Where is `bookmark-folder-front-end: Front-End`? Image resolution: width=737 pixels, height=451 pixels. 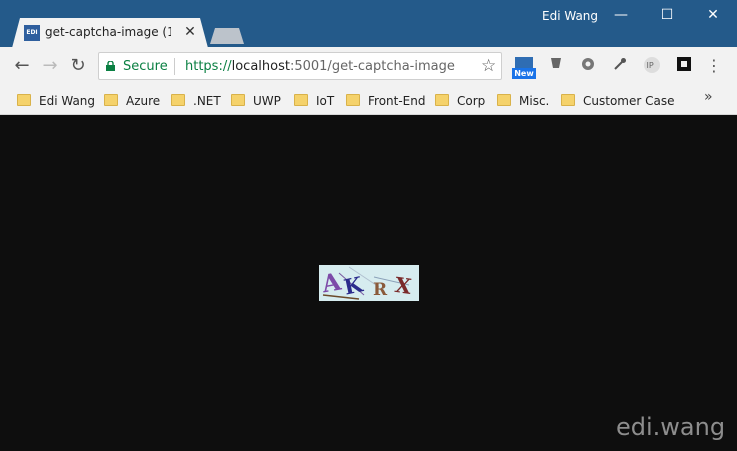 bookmark-folder-front-end: Front-End is located at coordinates (386, 100).